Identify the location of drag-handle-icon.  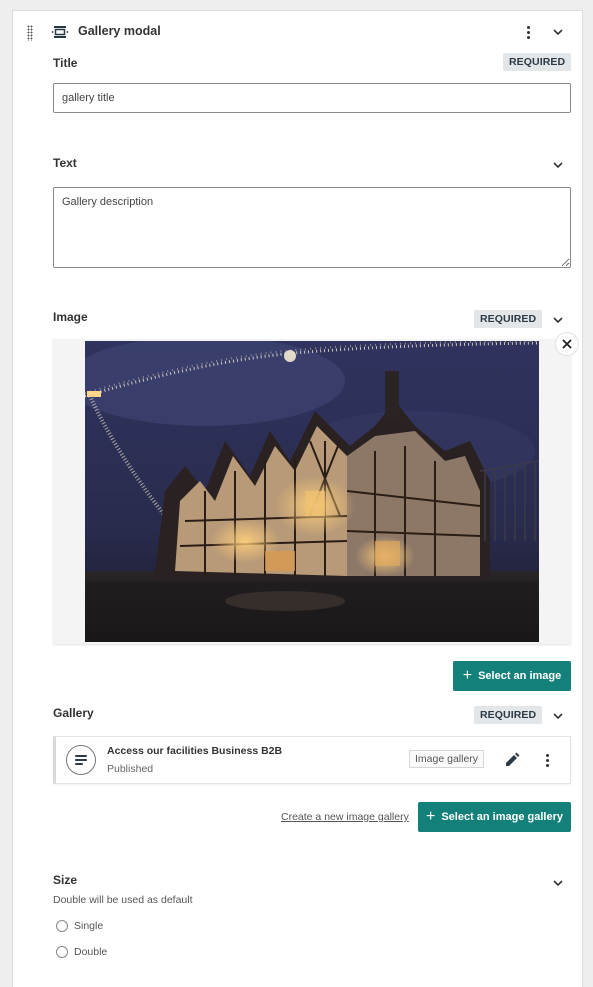
(30, 33).